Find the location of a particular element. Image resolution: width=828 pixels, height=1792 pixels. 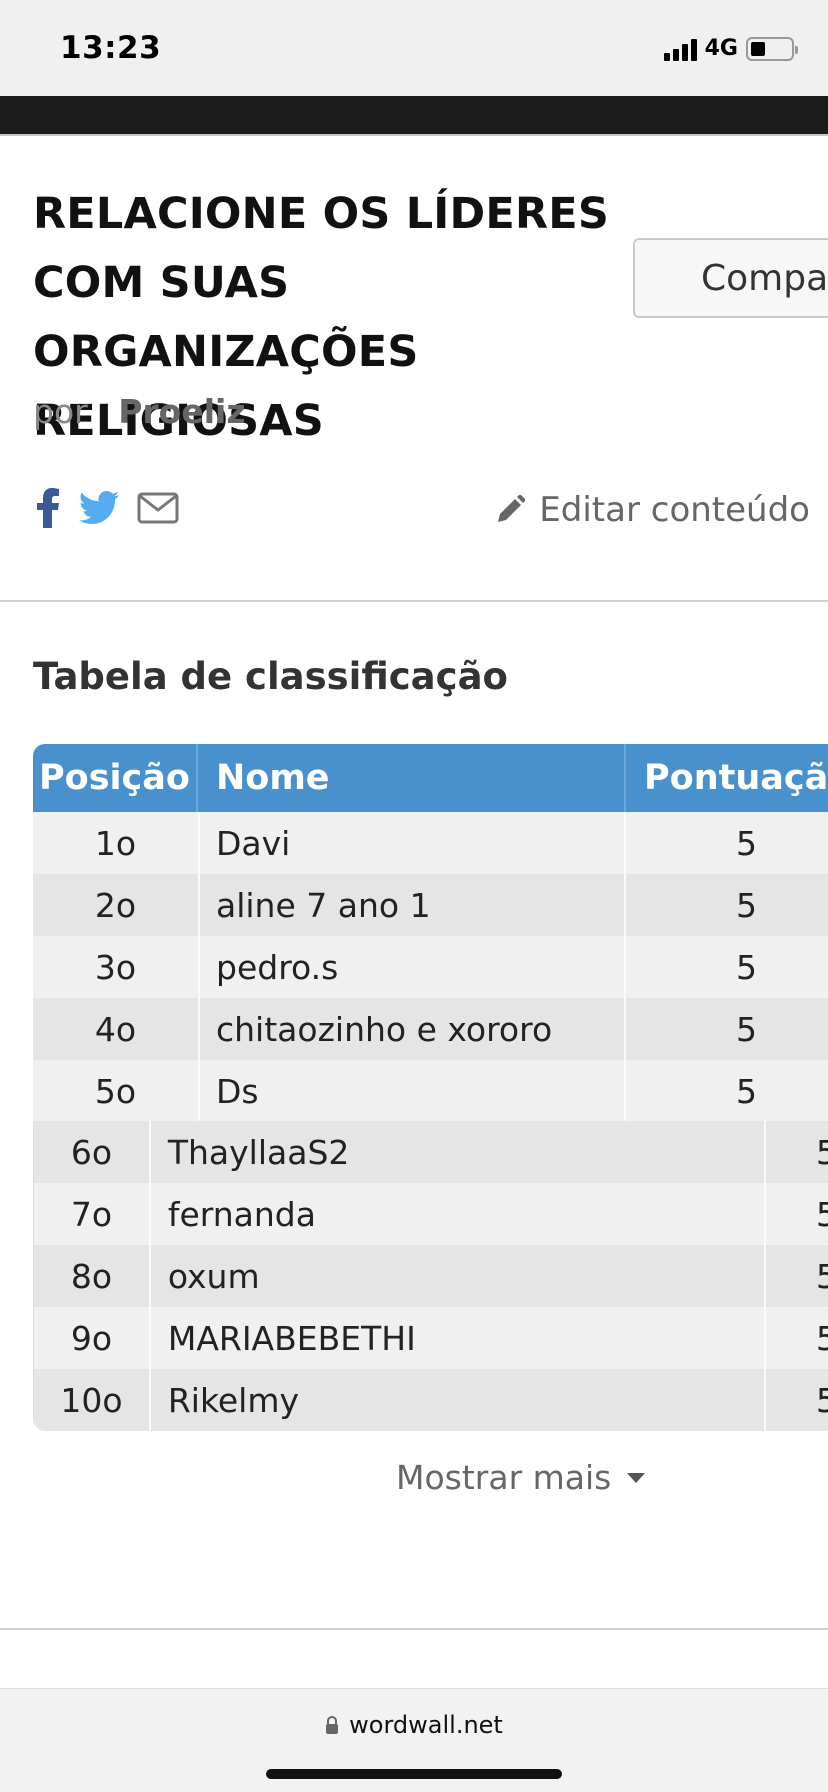

row-name: Ds is located at coordinates (412, 1091).